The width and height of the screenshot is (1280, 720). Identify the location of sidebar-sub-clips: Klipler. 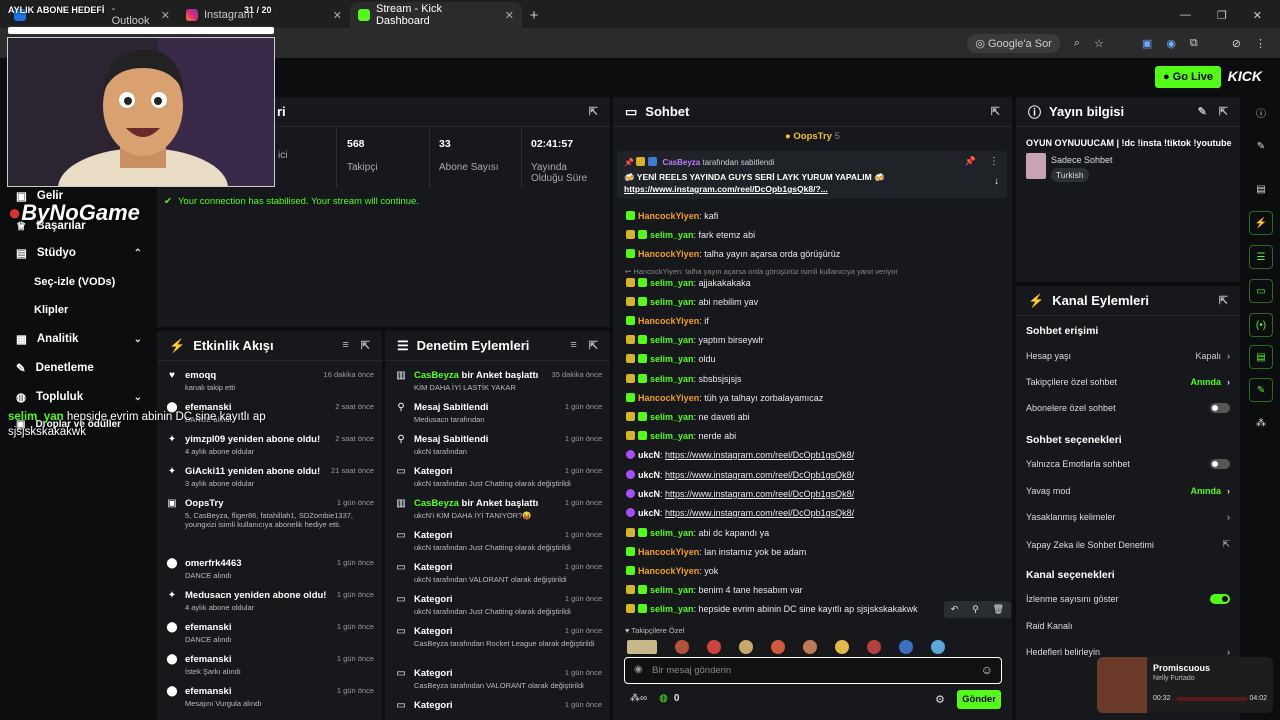
(51, 310).